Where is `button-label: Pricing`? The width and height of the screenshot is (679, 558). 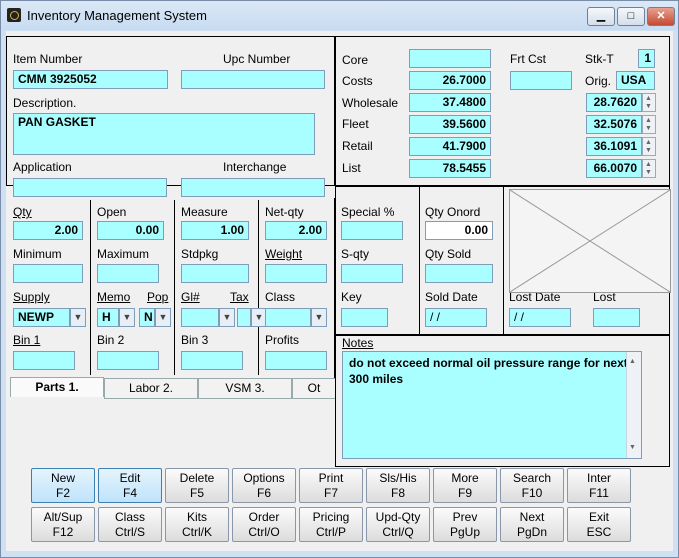 button-label: Pricing is located at coordinates (331, 517).